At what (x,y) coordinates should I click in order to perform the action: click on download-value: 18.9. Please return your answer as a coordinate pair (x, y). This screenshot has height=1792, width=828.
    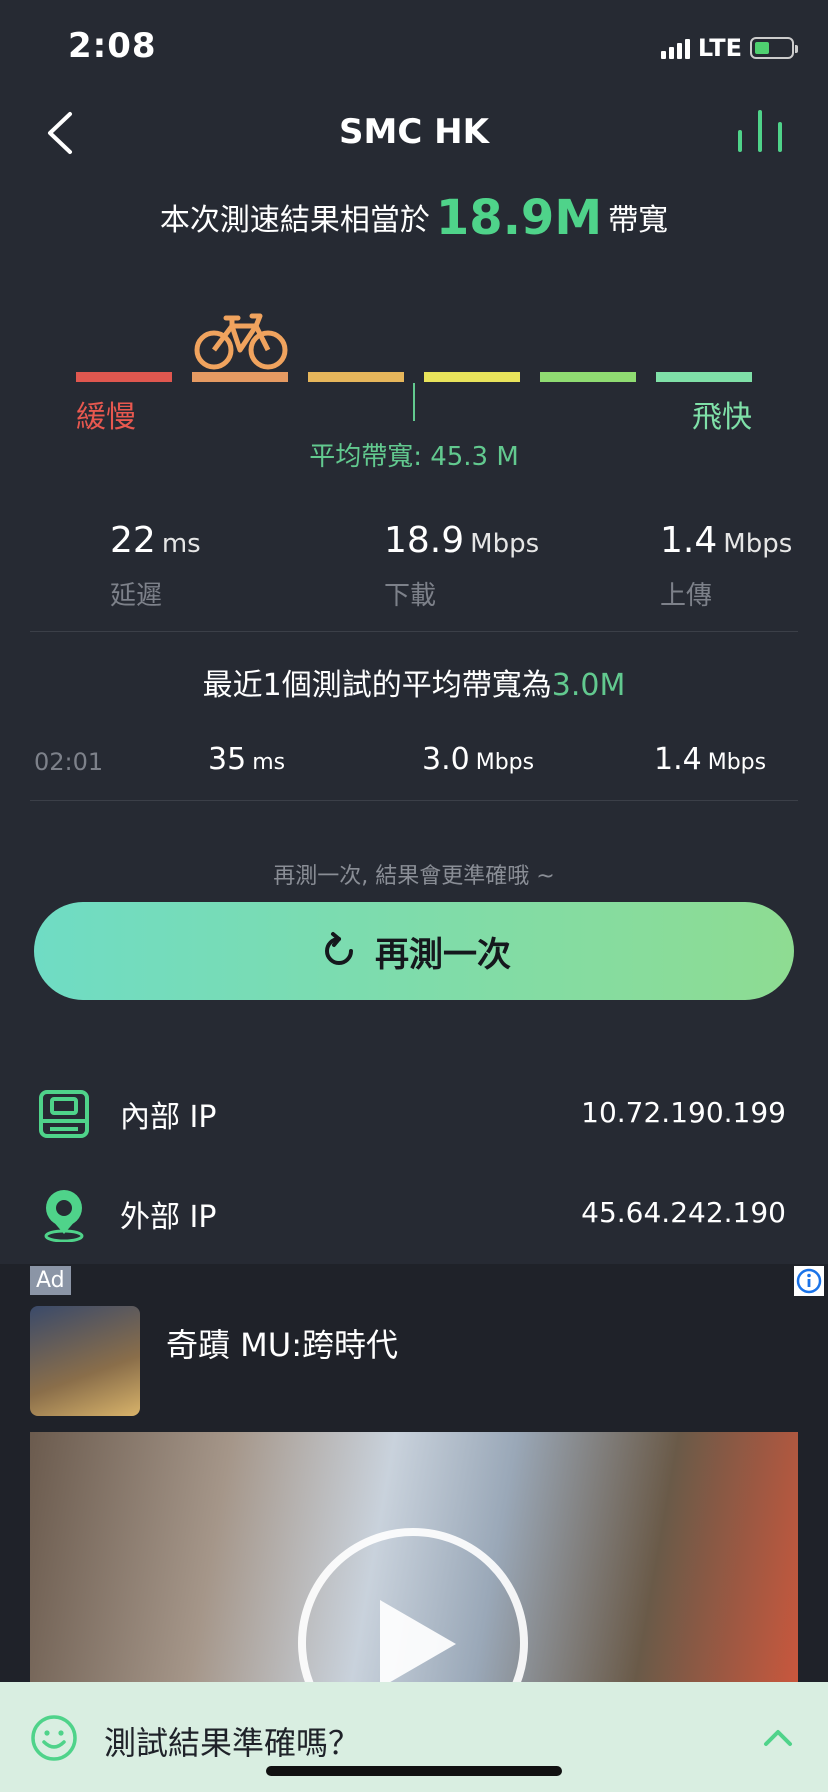
    Looking at the image, I should click on (424, 540).